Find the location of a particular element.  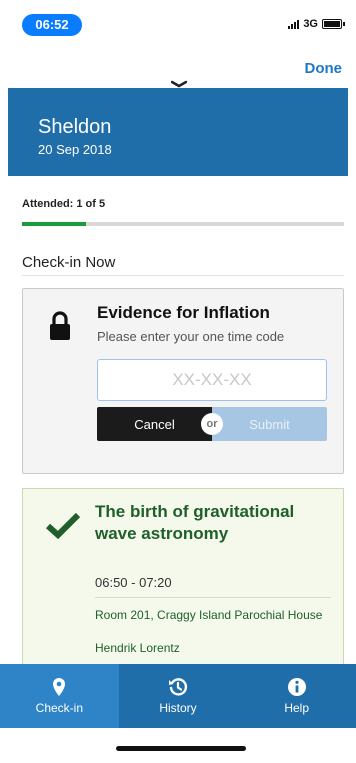

tab-check-in-label: Check-in is located at coordinates (59, 708).